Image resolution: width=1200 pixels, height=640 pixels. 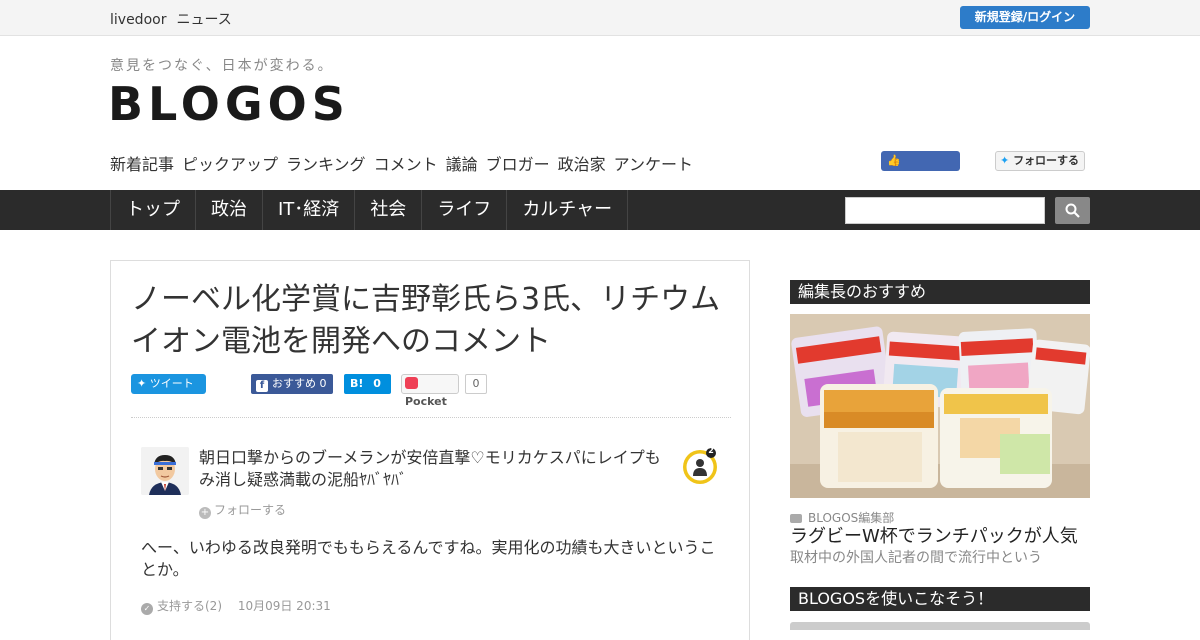 What do you see at coordinates (940, 599) in the screenshot?
I see `how-to-use-heading: BLOGOSを使いこなそう！` at bounding box center [940, 599].